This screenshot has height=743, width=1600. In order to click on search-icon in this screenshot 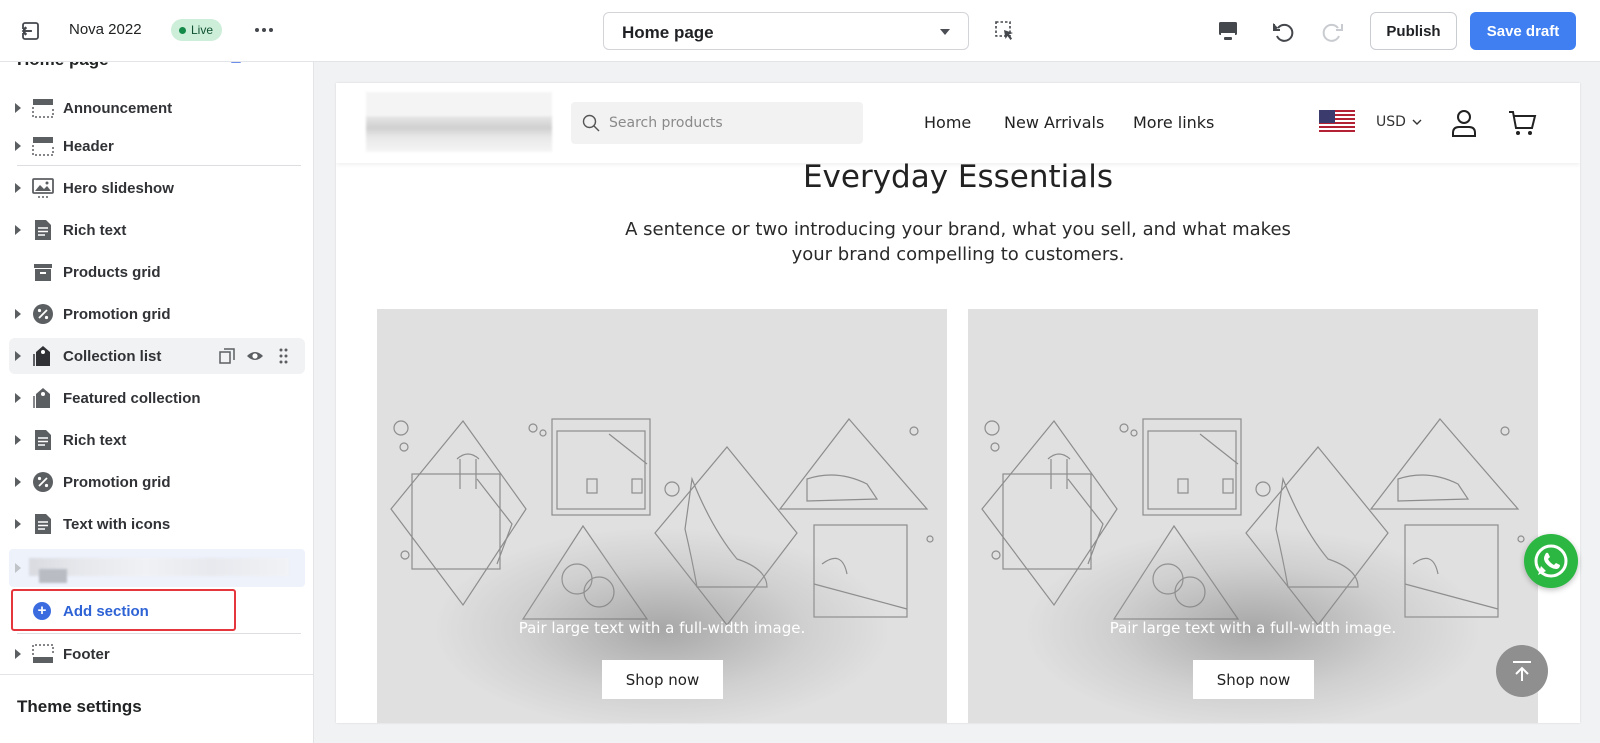, I will do `click(591, 123)`.